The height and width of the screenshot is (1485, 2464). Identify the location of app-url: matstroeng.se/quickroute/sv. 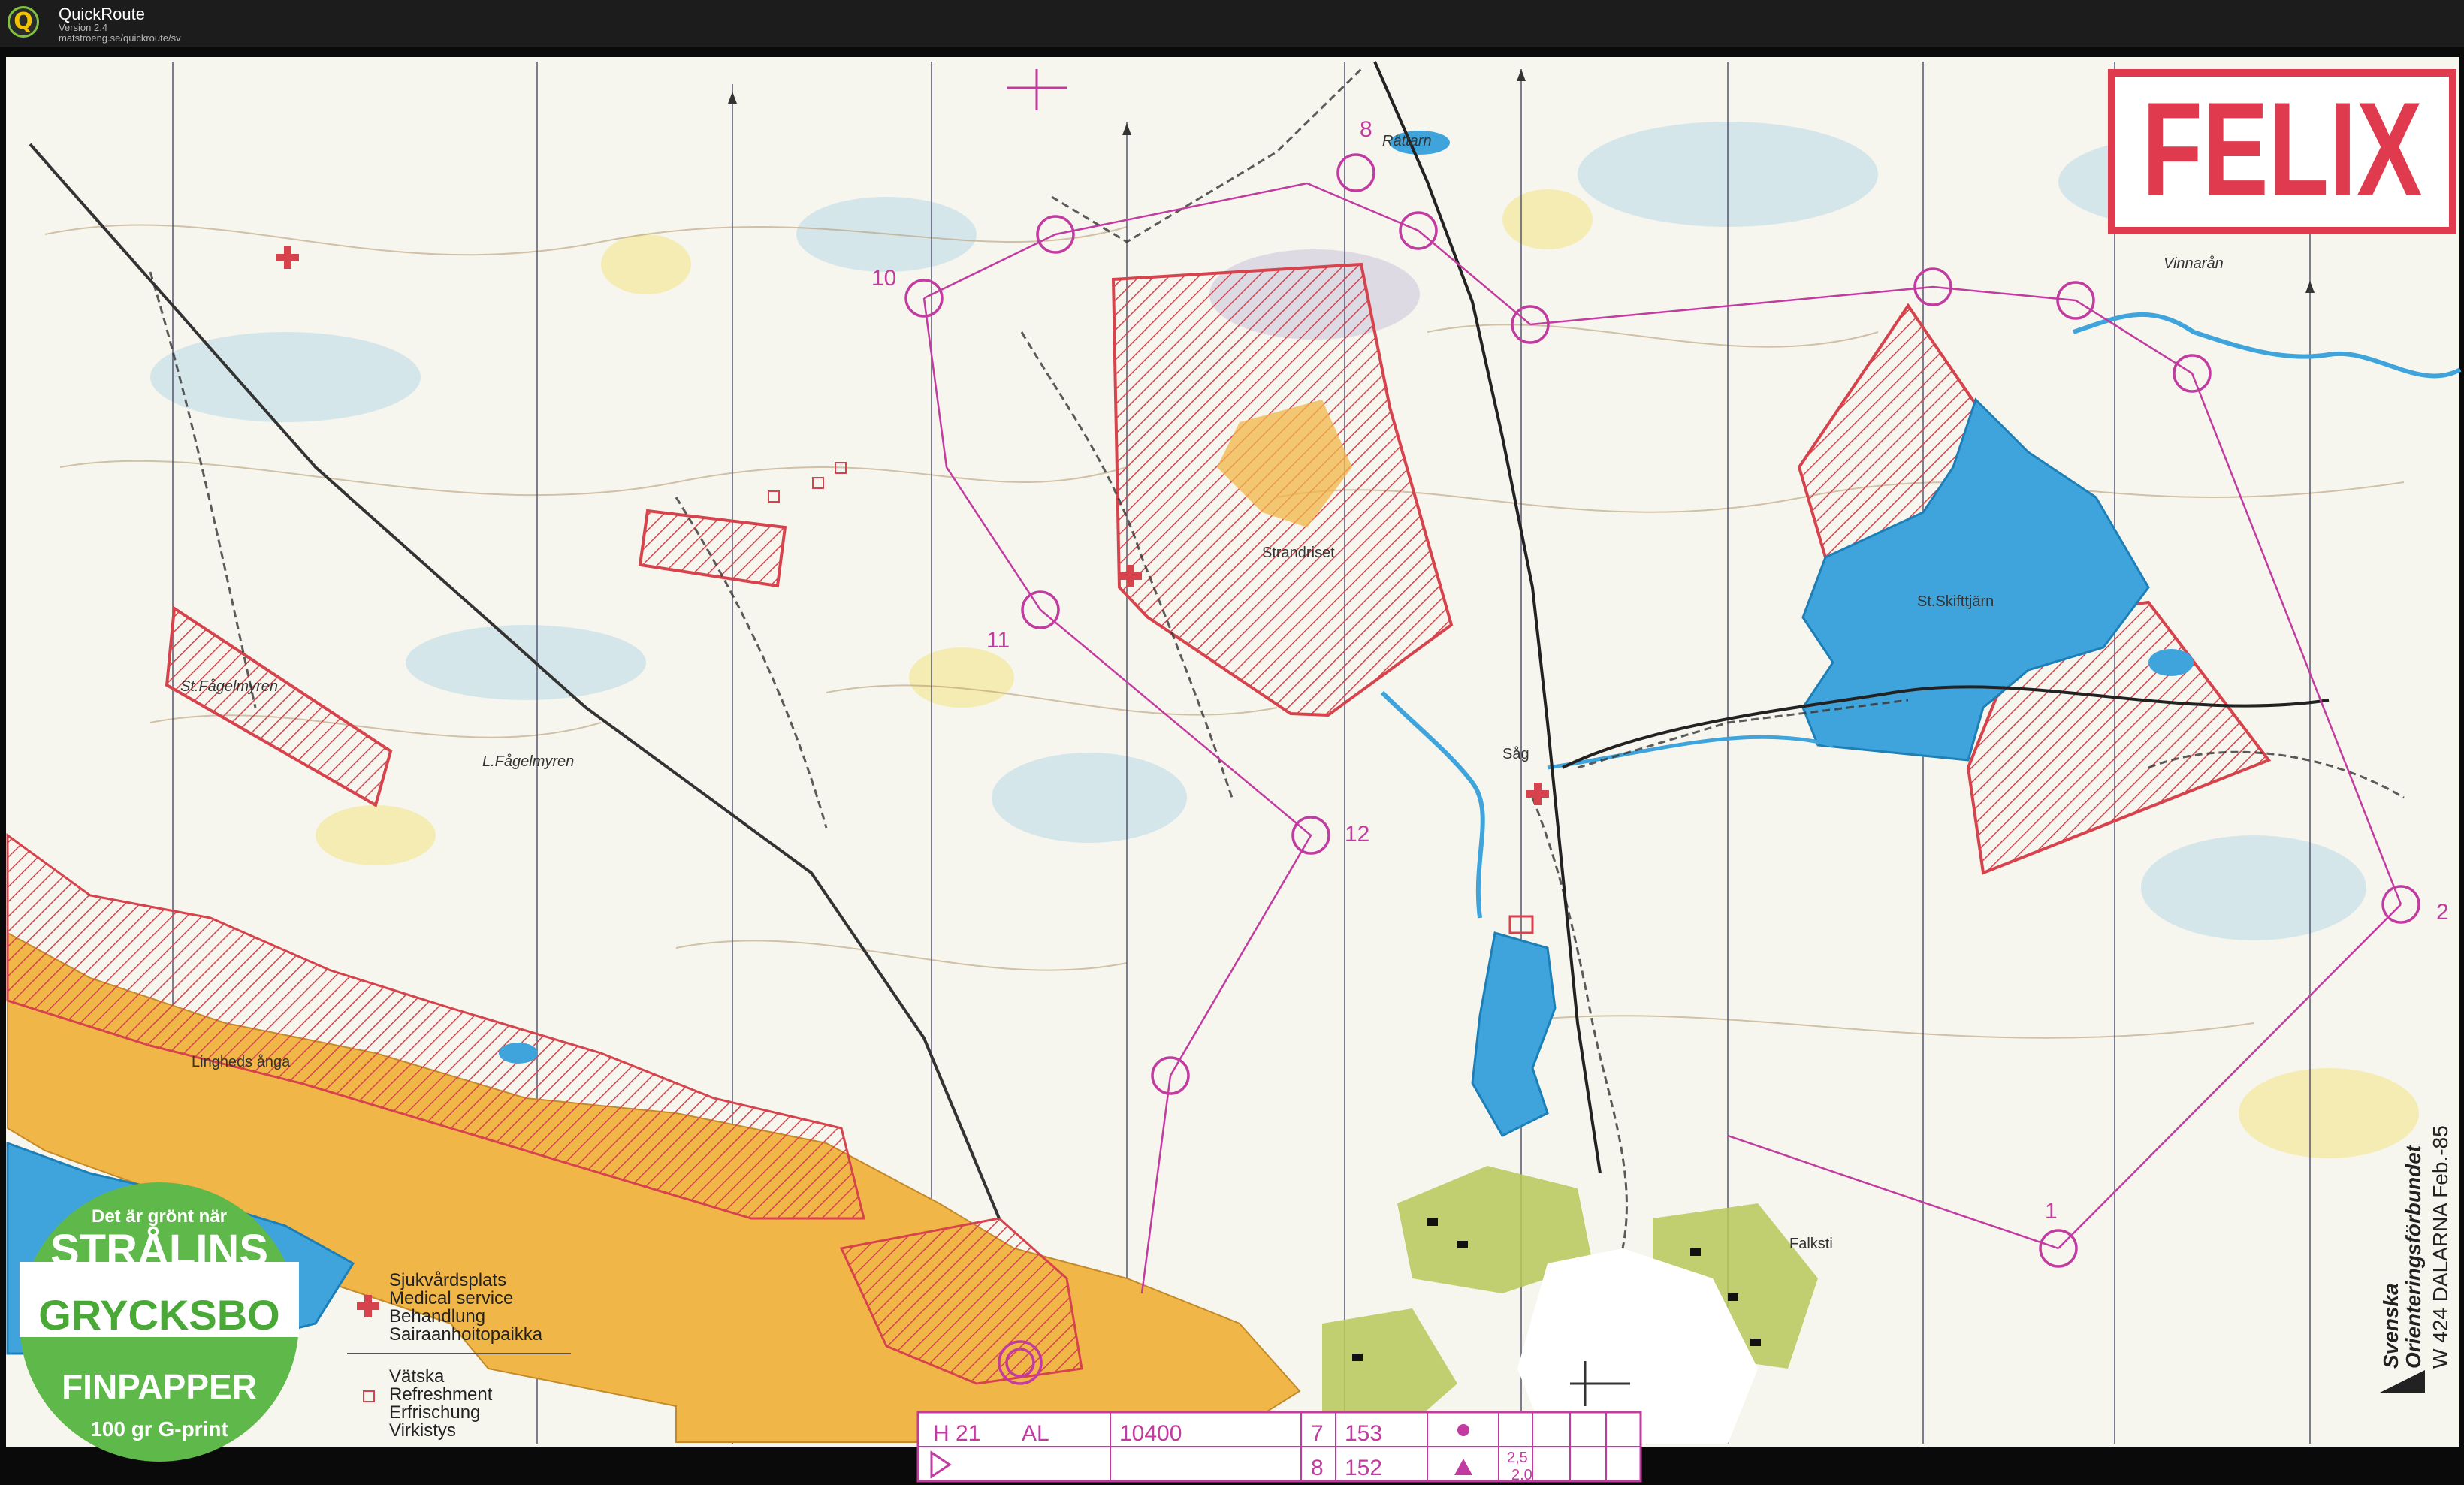
(120, 38).